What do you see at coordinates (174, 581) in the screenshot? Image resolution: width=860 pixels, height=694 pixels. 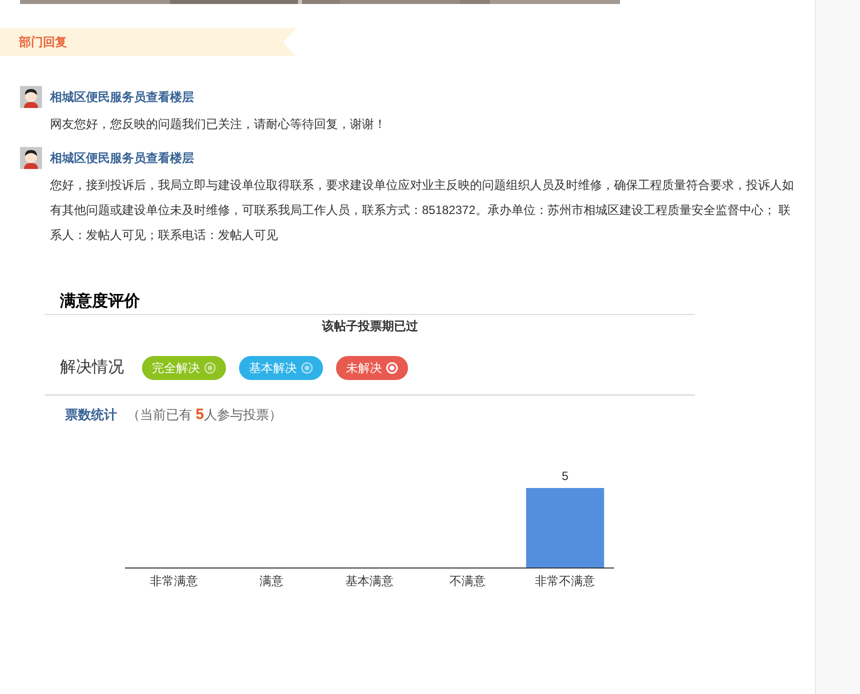 I see `category-label: 非常满意` at bounding box center [174, 581].